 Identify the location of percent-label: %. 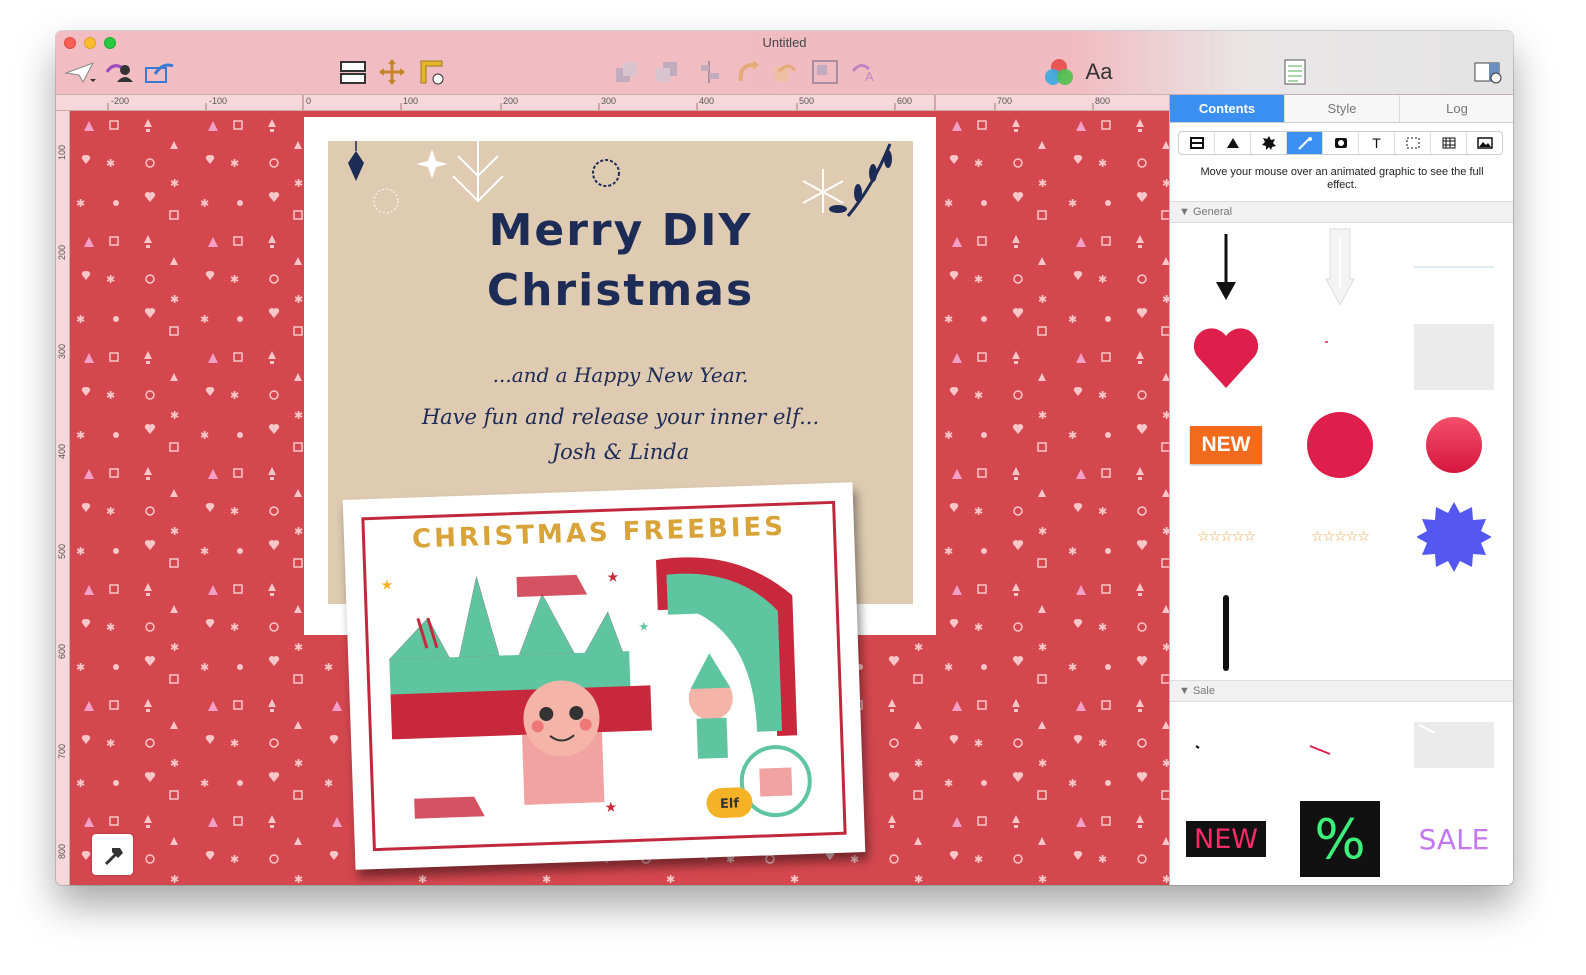
(1340, 839).